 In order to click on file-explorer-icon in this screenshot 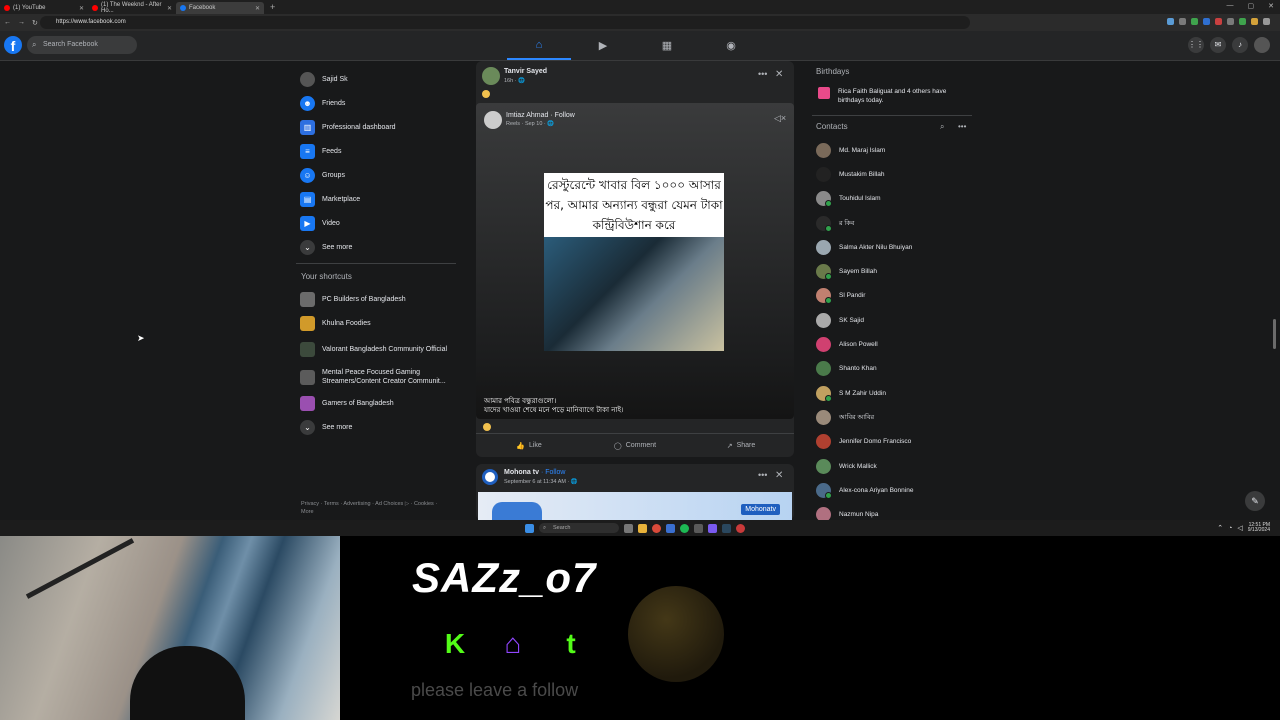, I will do `click(642, 528)`.